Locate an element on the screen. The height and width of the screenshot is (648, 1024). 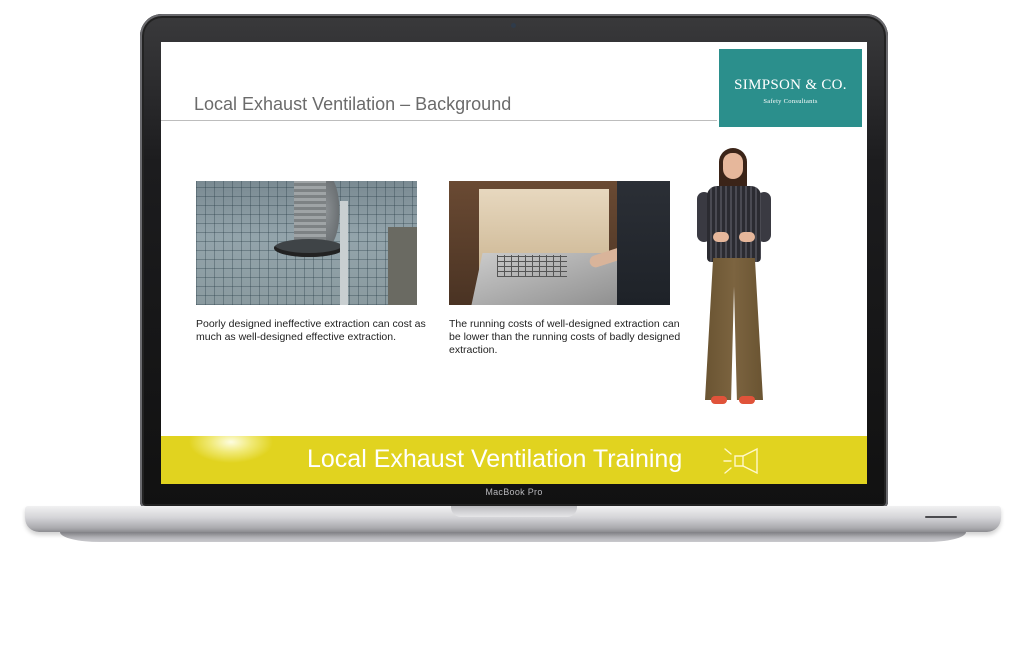
laptop-model-label: MacBook Pro is located at coordinates (514, 492).